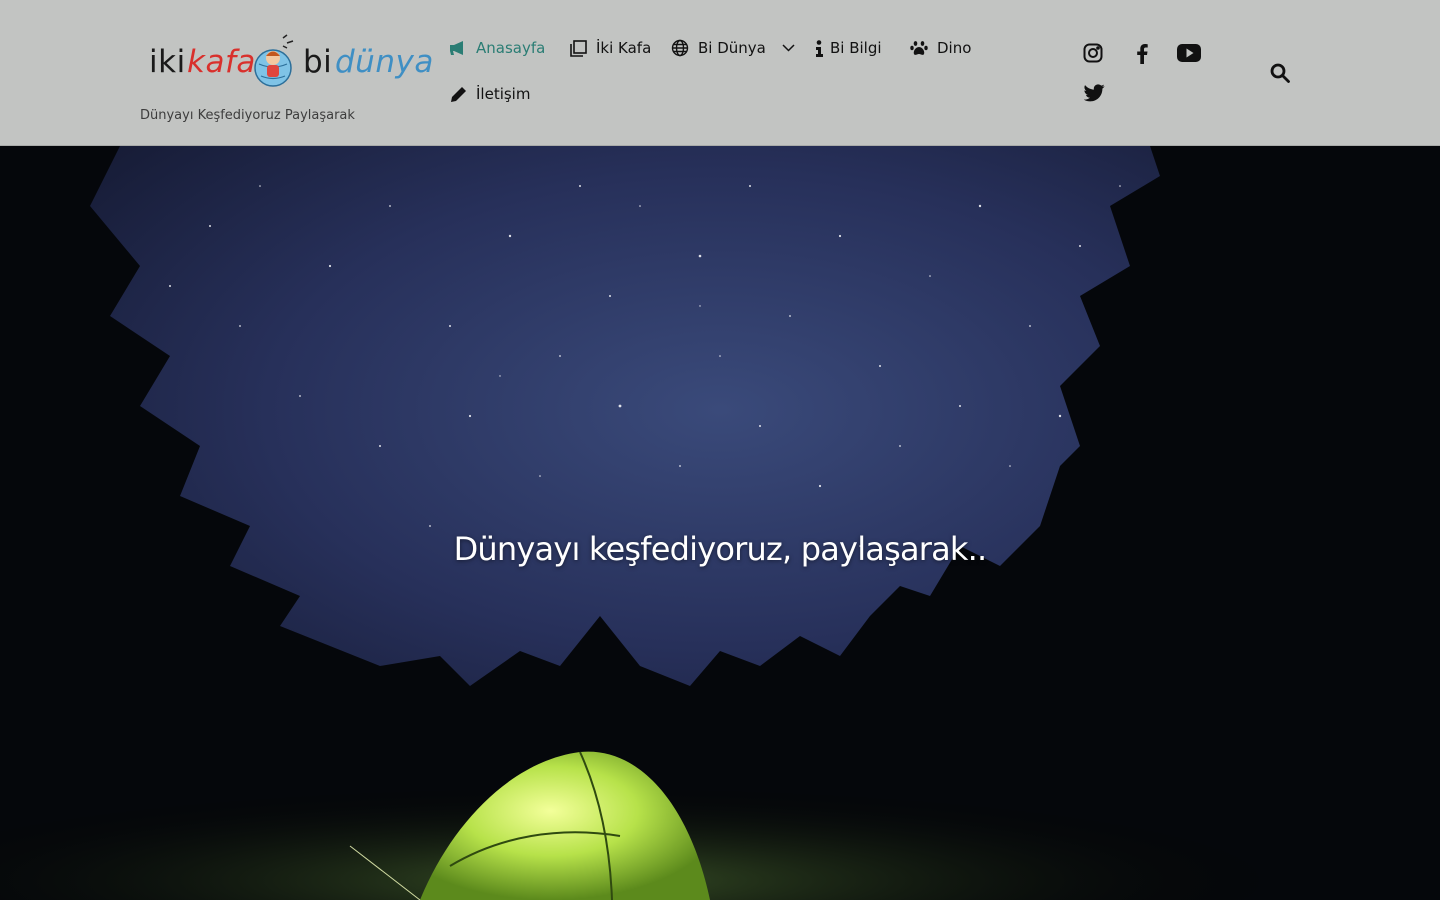 Image resolution: width=1440 pixels, height=900 pixels. Describe the element at coordinates (856, 48) in the screenshot. I see `nav-label: Bi Bilgi` at that location.